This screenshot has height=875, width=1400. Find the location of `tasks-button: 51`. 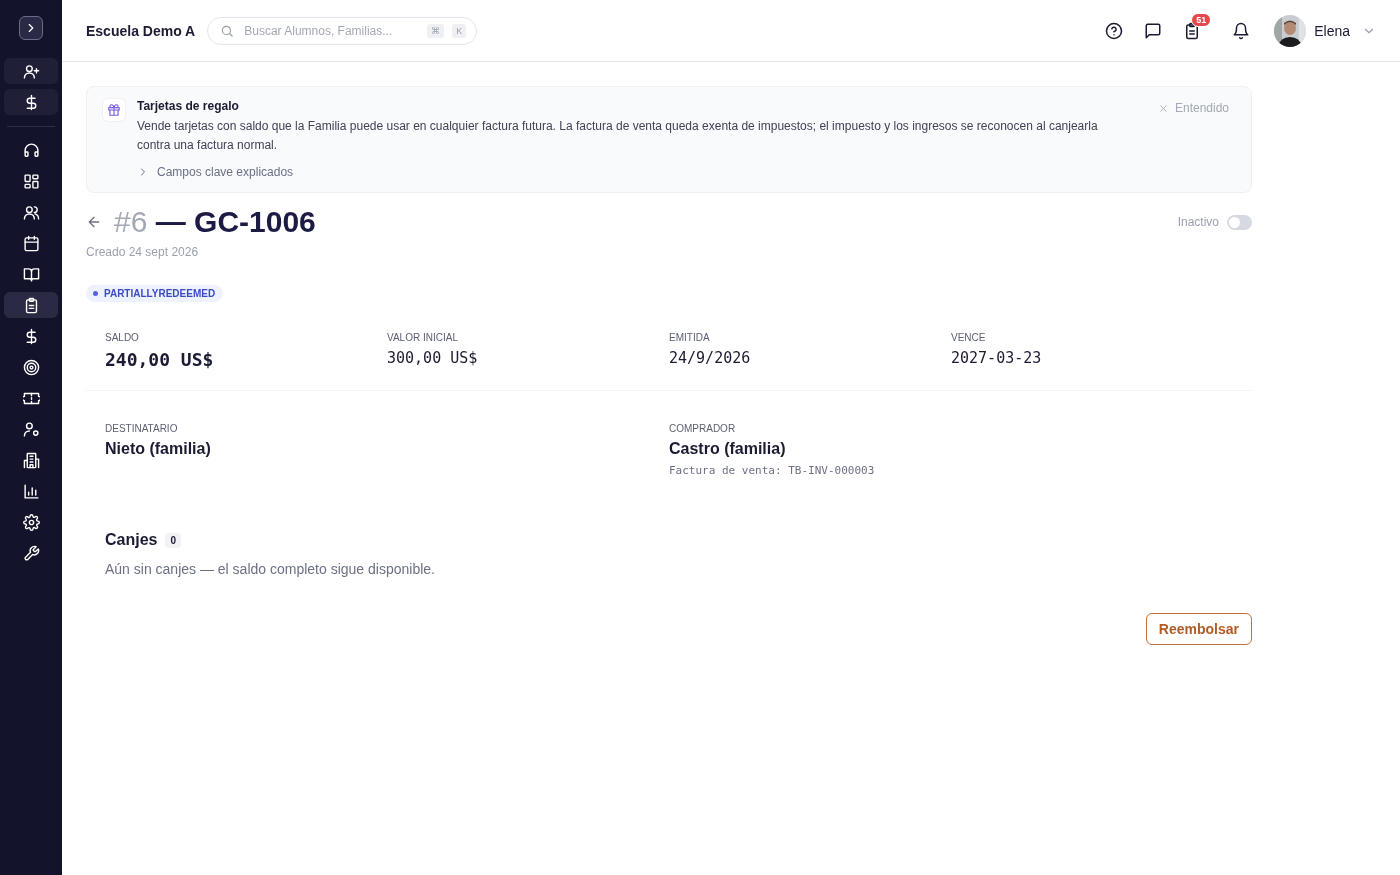

tasks-button: 51 is located at coordinates (1197, 26).